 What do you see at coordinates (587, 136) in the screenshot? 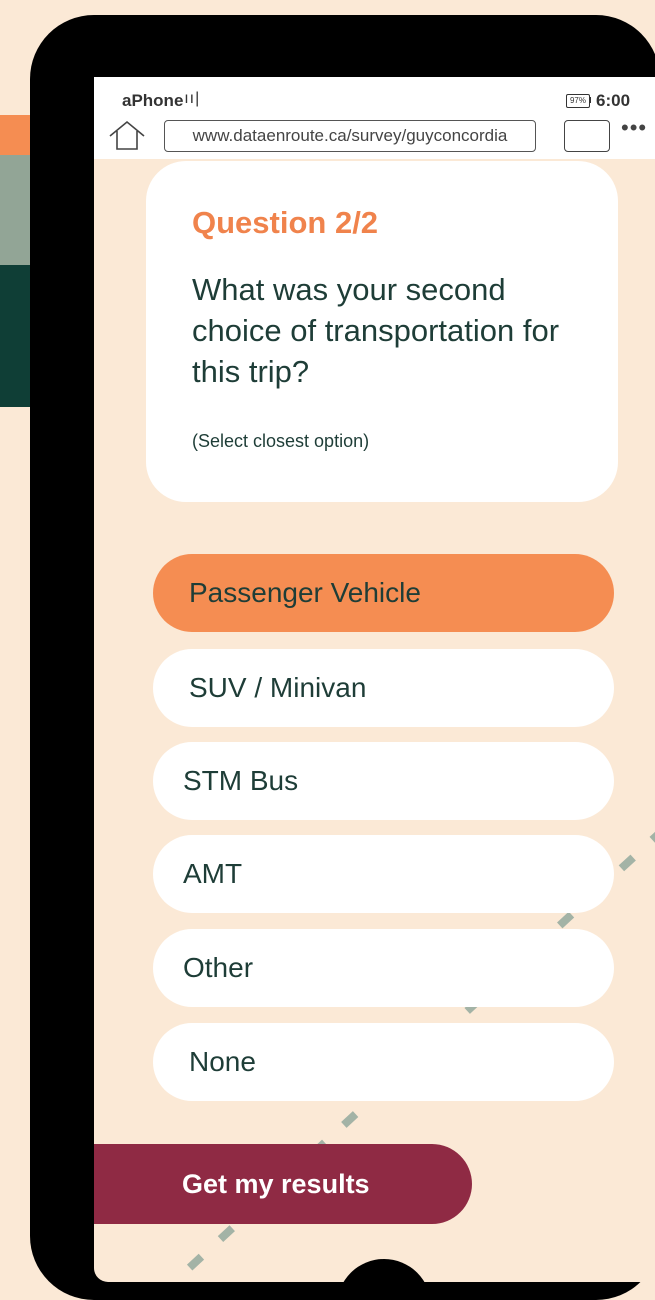
I see `tabs-icon` at bounding box center [587, 136].